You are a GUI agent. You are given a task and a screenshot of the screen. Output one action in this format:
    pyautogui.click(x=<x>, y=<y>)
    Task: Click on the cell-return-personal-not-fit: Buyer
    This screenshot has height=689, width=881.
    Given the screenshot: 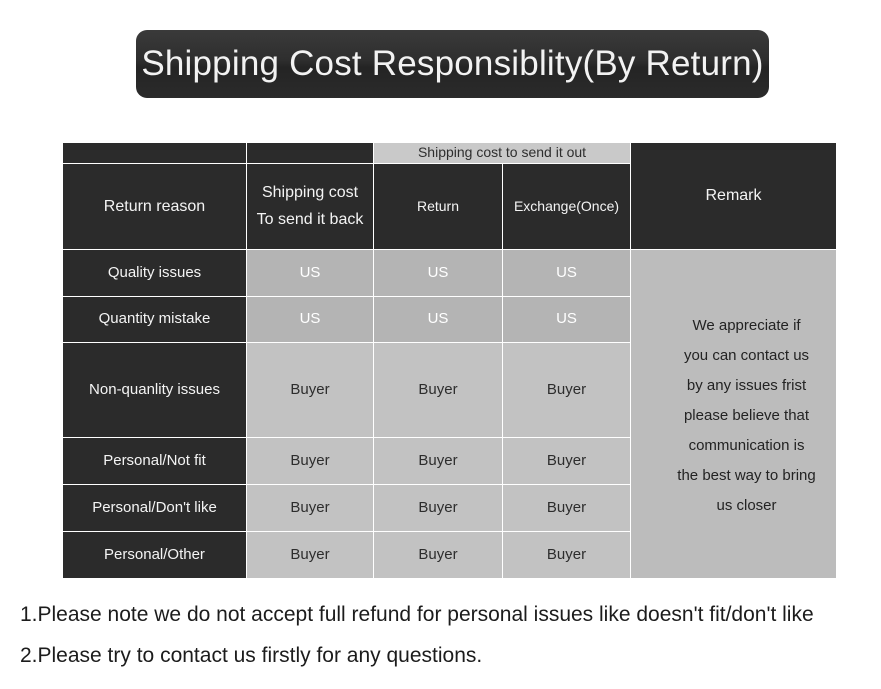 What is the action you would take?
    pyautogui.click(x=438, y=461)
    